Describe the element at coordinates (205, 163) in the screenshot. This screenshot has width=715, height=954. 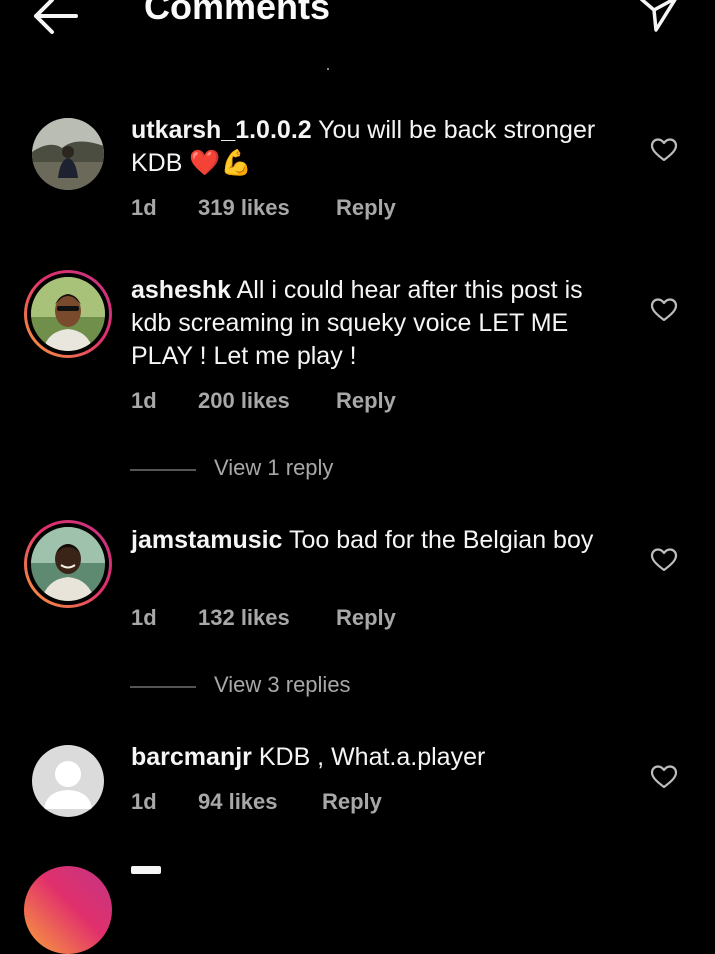
I see `heart-emoji: ❤️` at that location.